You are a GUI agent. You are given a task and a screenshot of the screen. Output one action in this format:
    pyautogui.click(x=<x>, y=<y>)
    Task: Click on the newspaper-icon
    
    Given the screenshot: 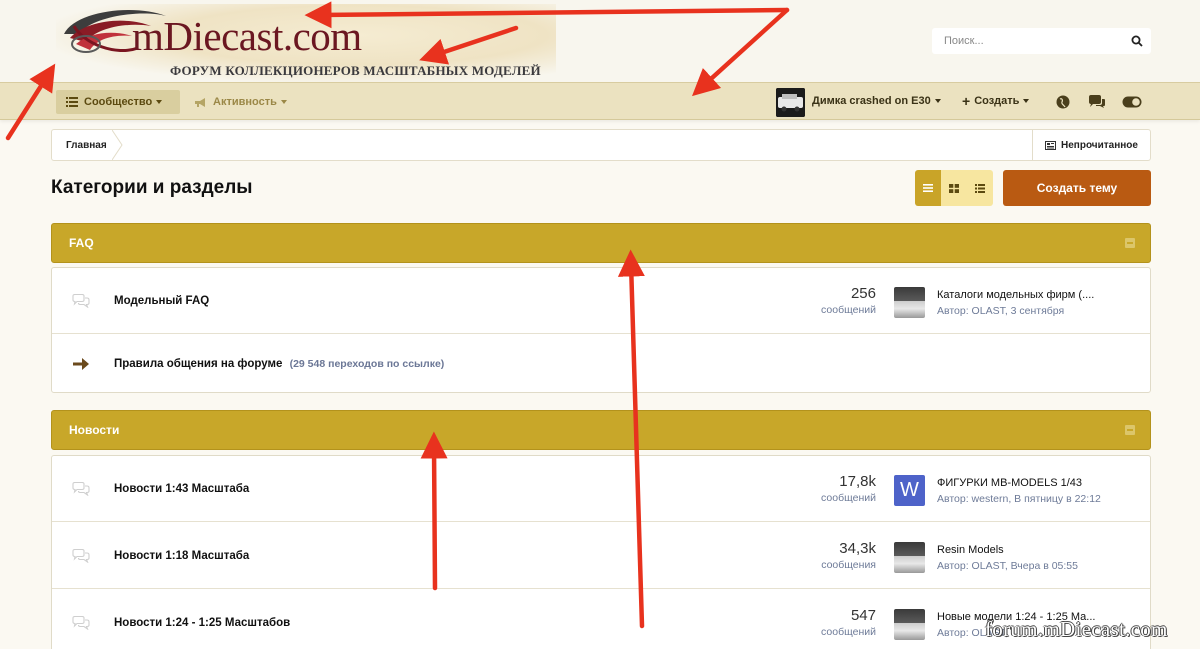 What is the action you would take?
    pyautogui.click(x=1051, y=145)
    